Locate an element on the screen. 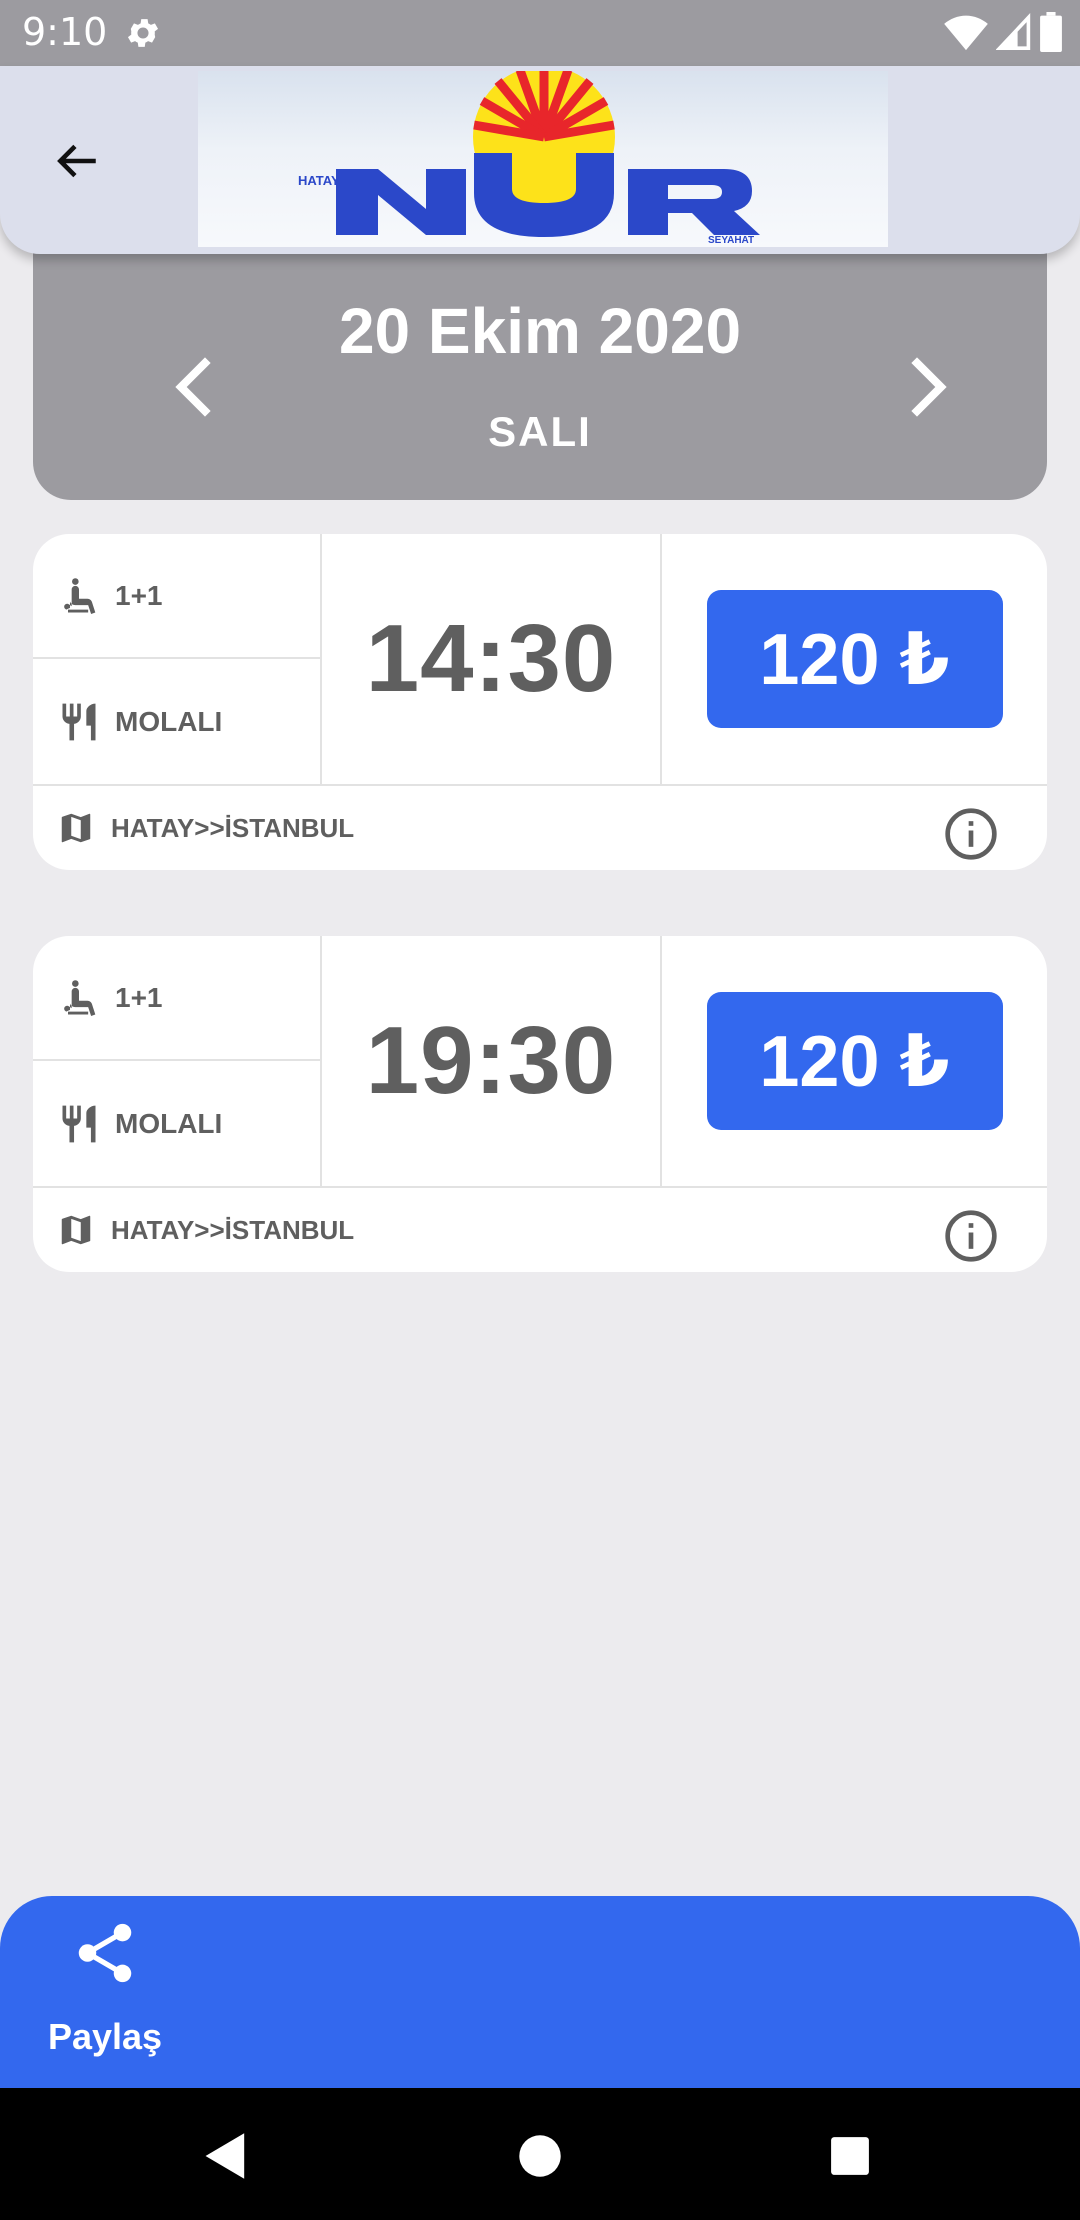 This screenshot has height=2220, width=1080. share-label: Paylaş is located at coordinates (105, 2036).